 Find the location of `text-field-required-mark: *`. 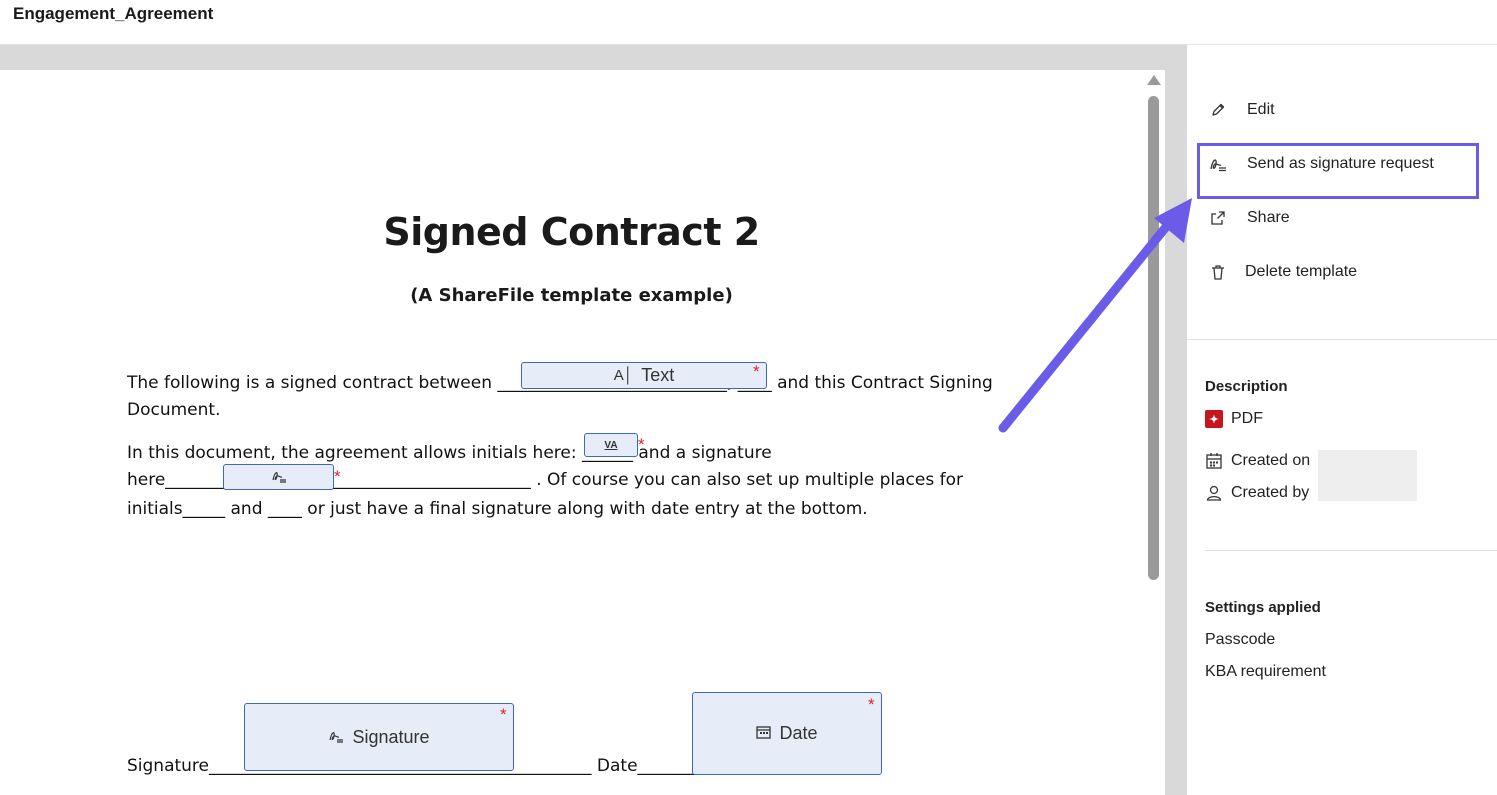

text-field-required-mark: * is located at coordinates (756, 371).